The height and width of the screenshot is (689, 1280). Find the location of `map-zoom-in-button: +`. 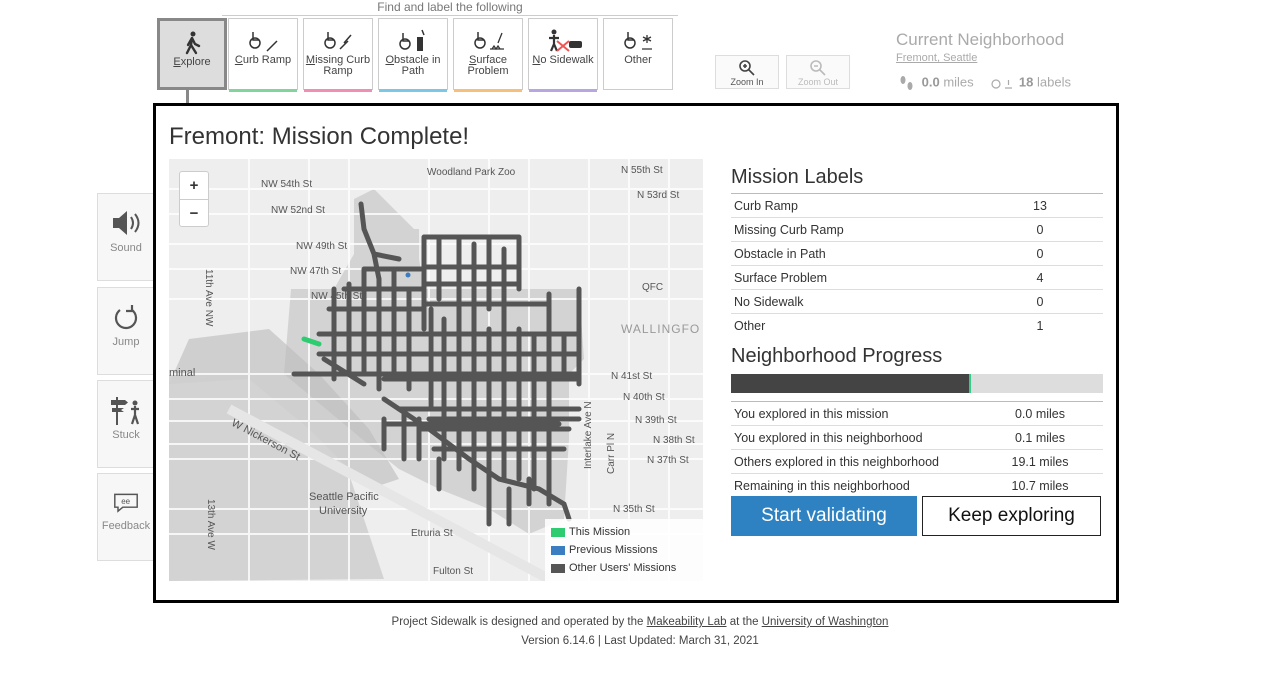

map-zoom-in-button: + is located at coordinates (194, 186).